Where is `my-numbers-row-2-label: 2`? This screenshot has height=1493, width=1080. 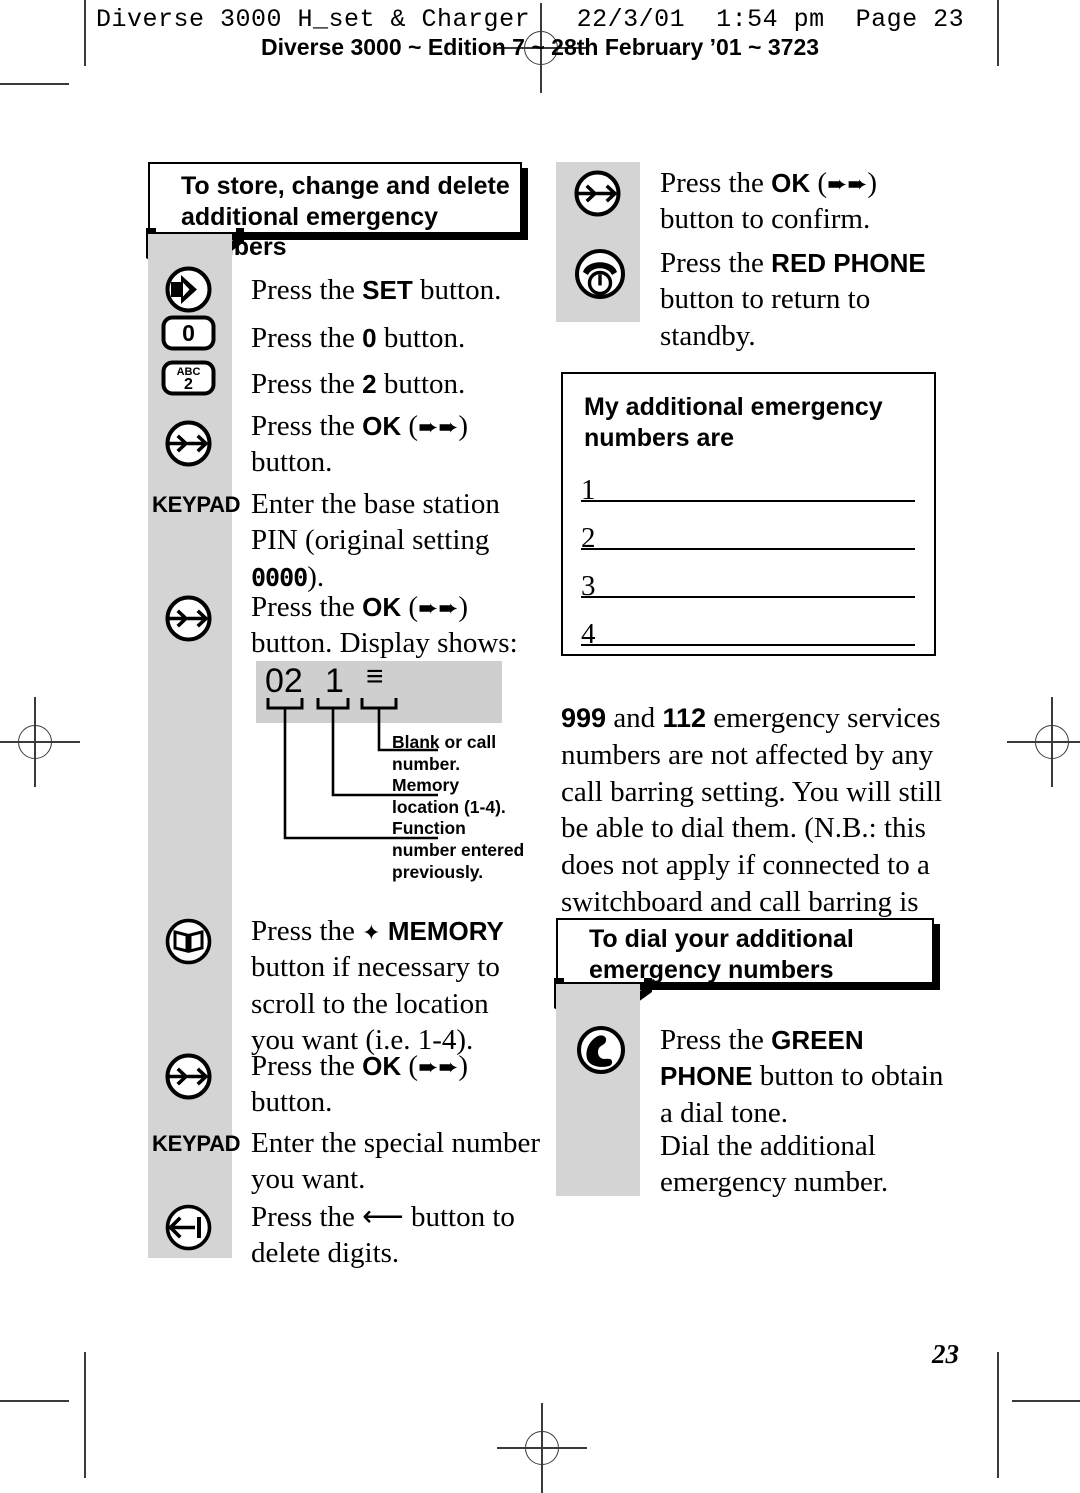
my-numbers-row-2-label: 2 is located at coordinates (588, 538).